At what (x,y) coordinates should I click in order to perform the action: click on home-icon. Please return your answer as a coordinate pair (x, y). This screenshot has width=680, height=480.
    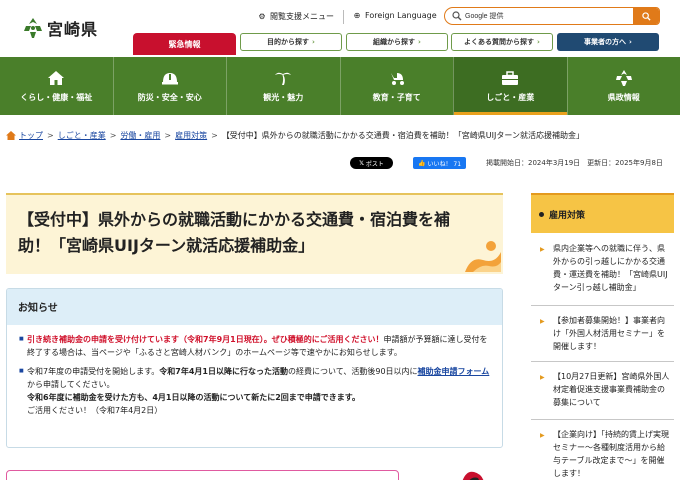
    Looking at the image, I should click on (11, 135).